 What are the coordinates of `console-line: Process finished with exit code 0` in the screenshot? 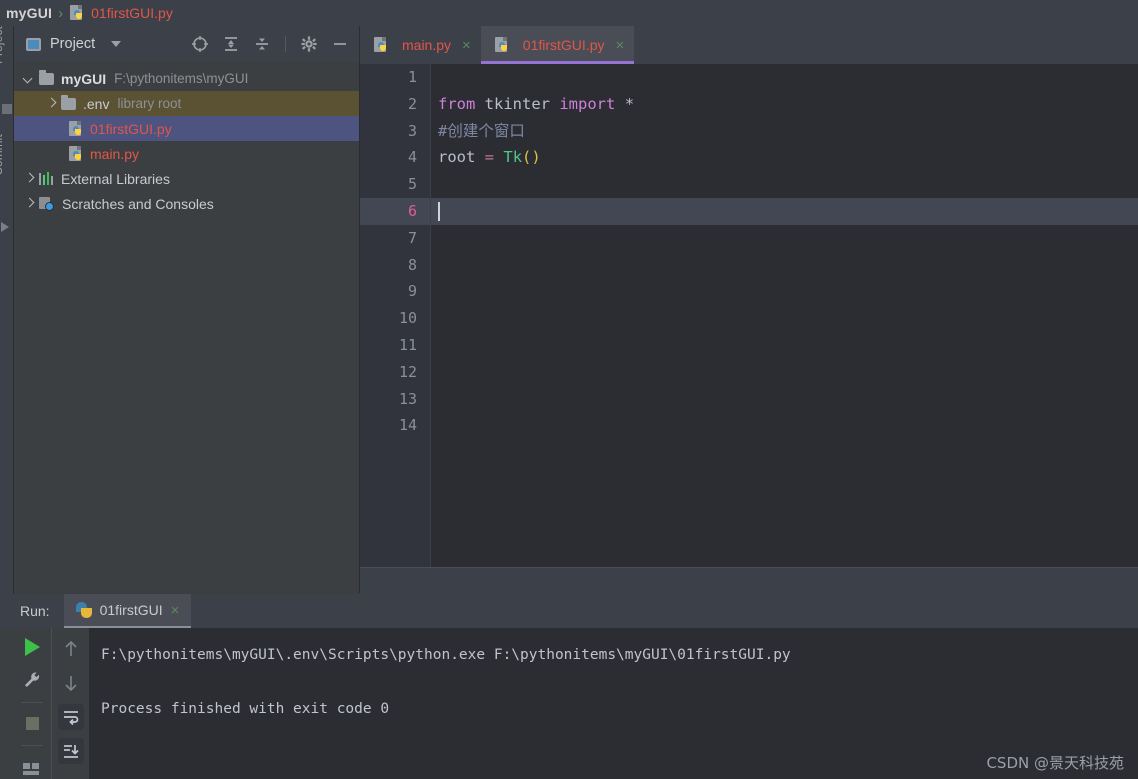 It's located at (245, 709).